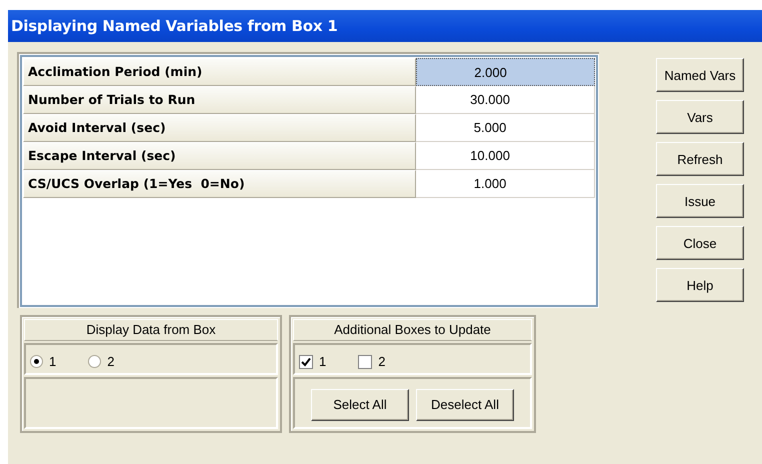  Describe the element at coordinates (700, 117) in the screenshot. I see `side-button: Vars` at that location.